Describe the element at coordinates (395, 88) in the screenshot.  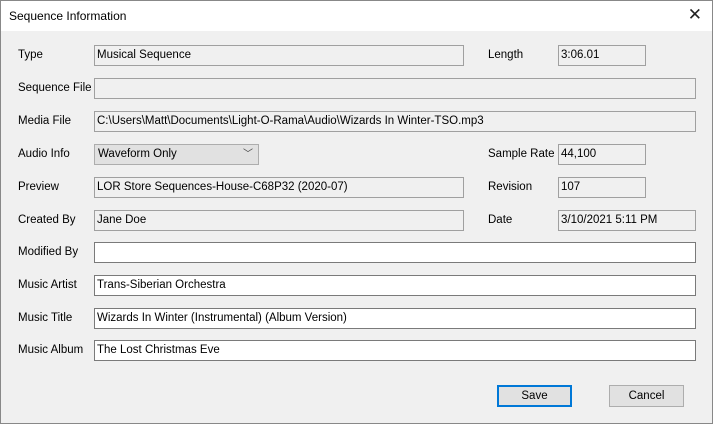
I see `sequence-file-field` at that location.